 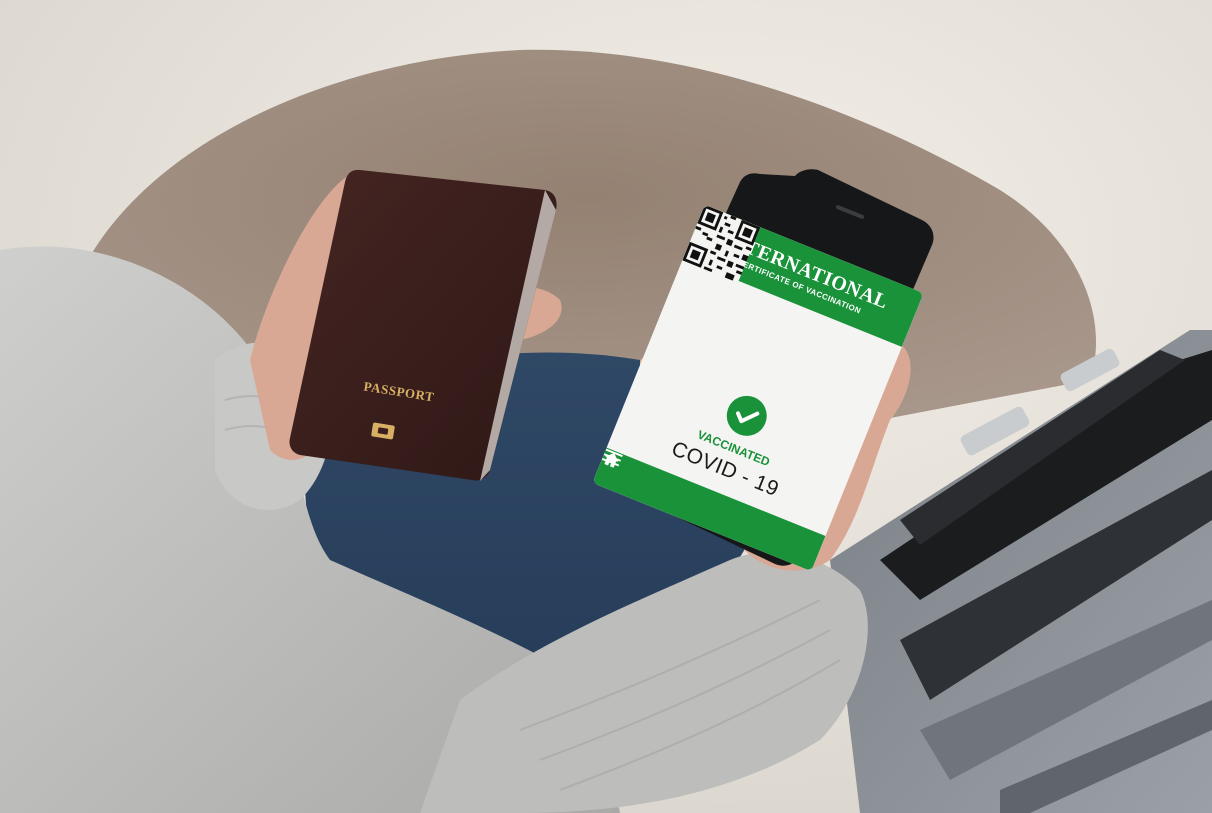 I want to click on vaccinated-check-icon, so click(x=746, y=415).